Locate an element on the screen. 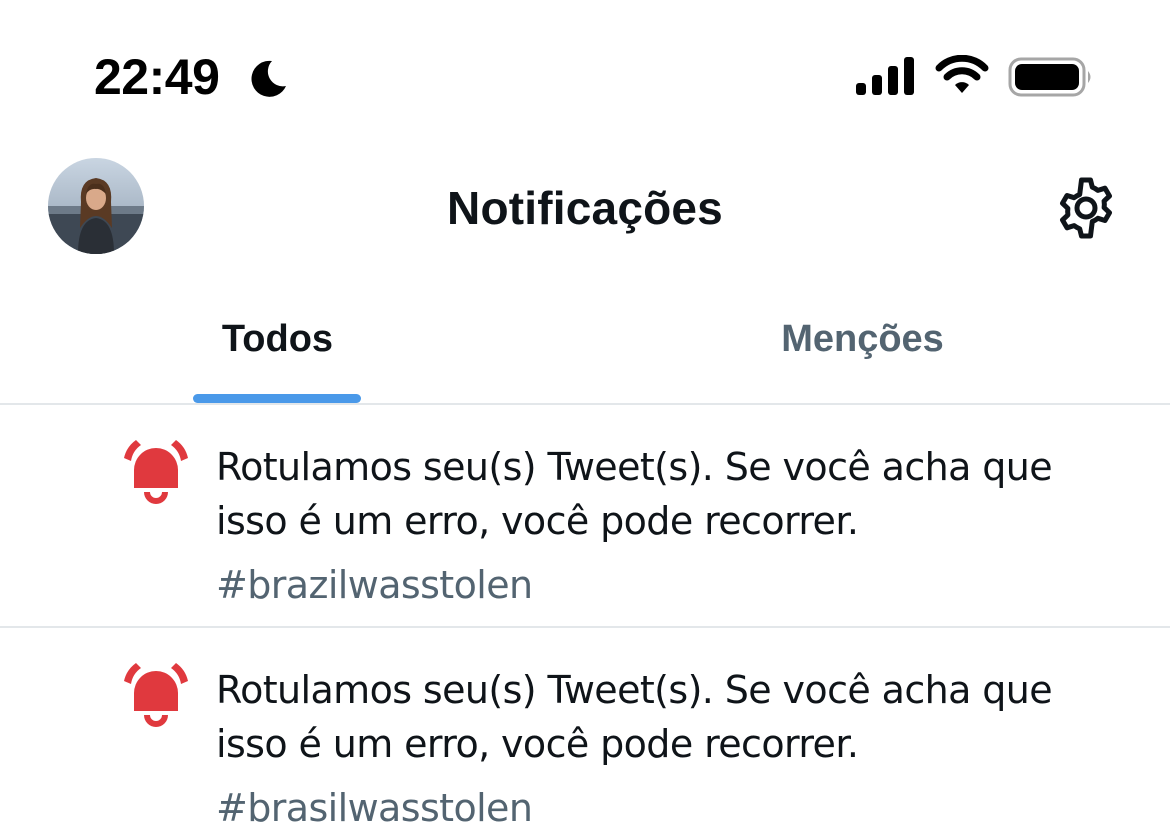 This screenshot has width=1170, height=840. tab-bar: Todos Menções is located at coordinates (585, 347).